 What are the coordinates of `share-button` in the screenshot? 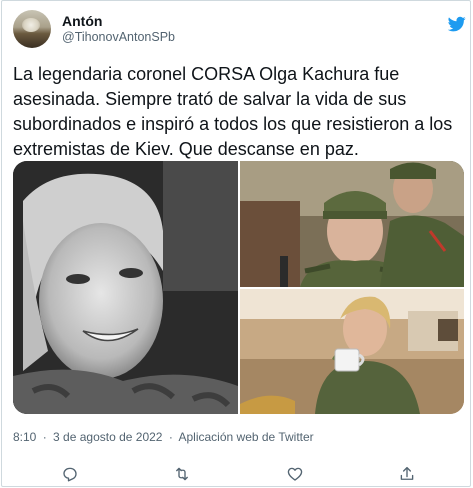 It's located at (407, 474).